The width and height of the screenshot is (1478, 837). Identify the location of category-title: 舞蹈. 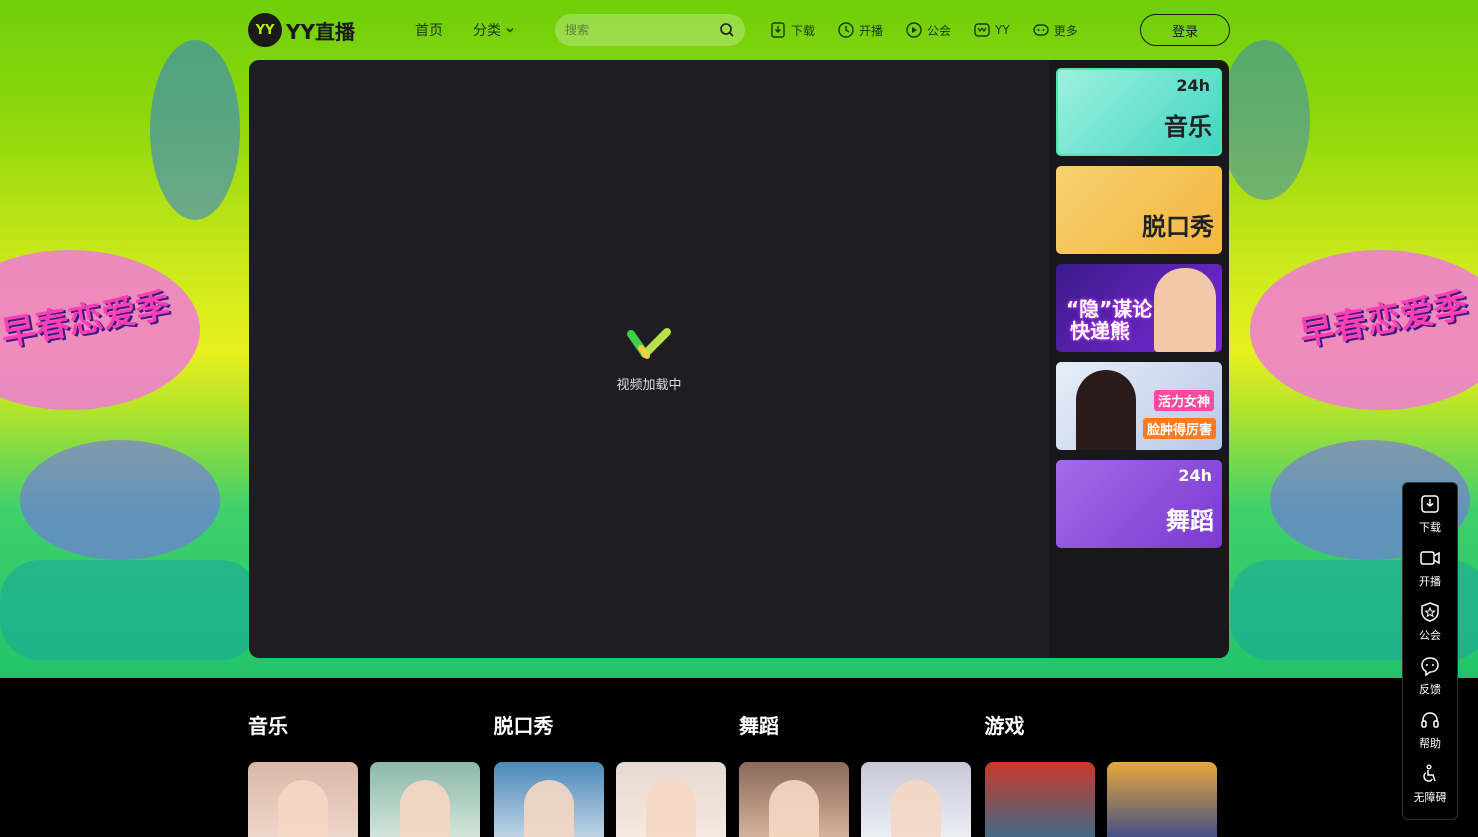
(862, 726).